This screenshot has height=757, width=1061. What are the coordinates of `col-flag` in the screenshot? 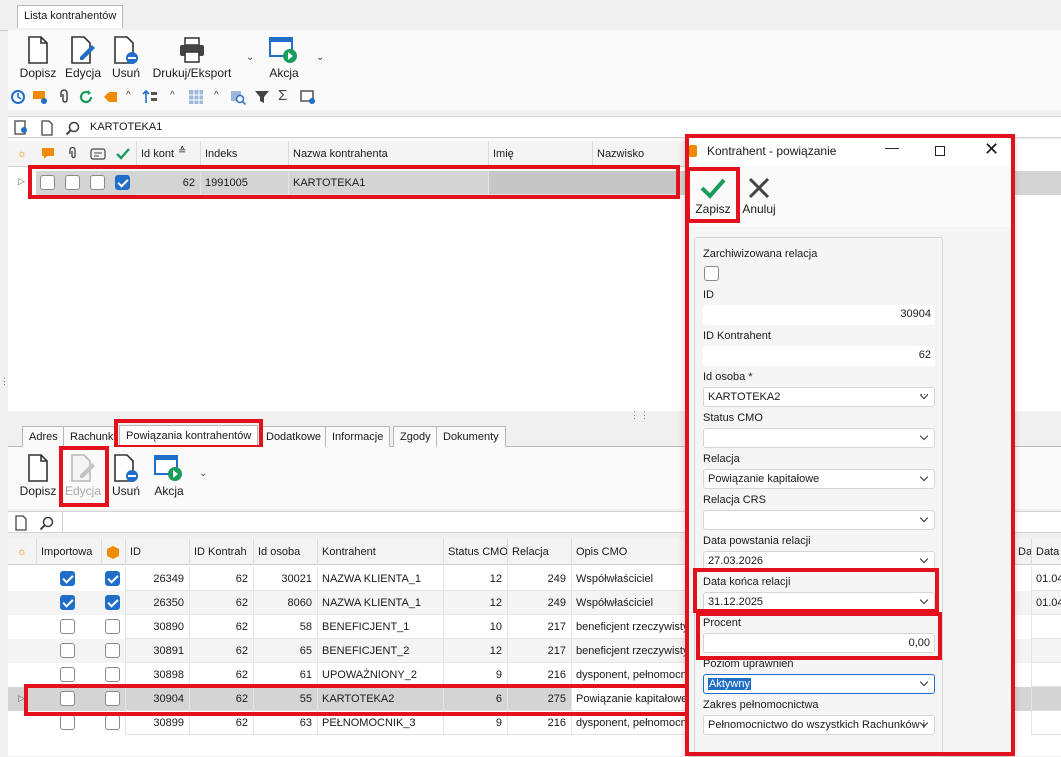 It's located at (113, 552).